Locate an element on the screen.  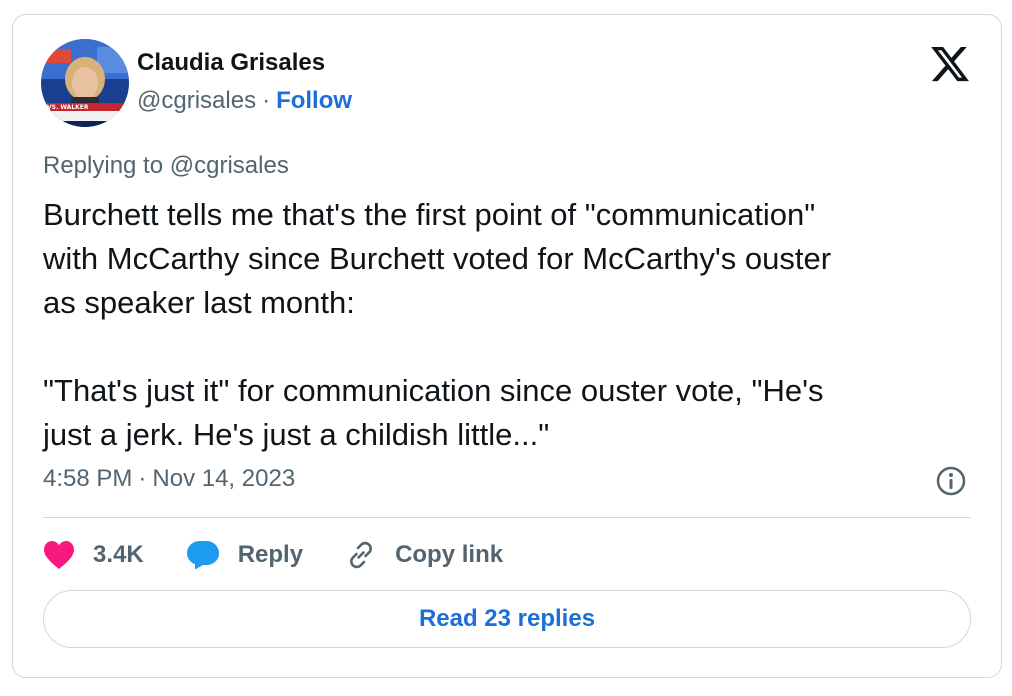
read-replies-button: Read 23 replies is located at coordinates (507, 619).